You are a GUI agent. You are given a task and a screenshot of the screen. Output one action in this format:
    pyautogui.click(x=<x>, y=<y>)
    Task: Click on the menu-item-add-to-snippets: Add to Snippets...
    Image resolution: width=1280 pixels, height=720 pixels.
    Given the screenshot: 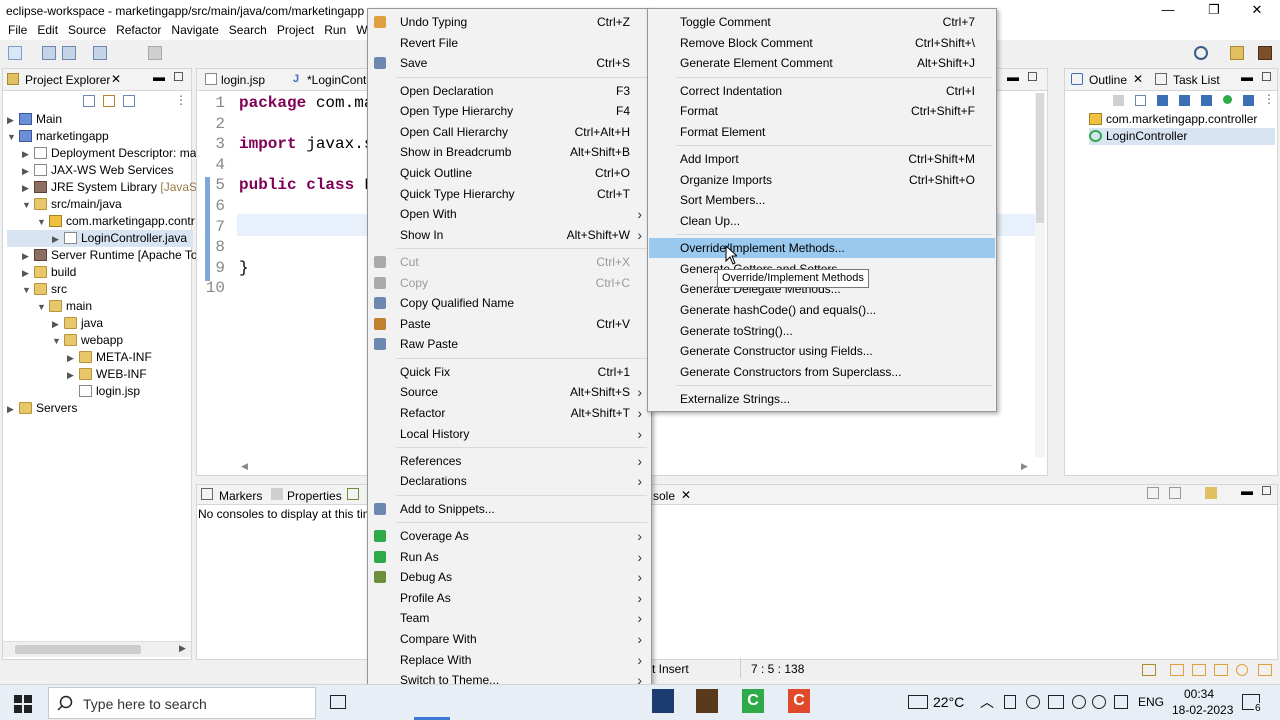 What is the action you would take?
    pyautogui.click(x=509, y=509)
    